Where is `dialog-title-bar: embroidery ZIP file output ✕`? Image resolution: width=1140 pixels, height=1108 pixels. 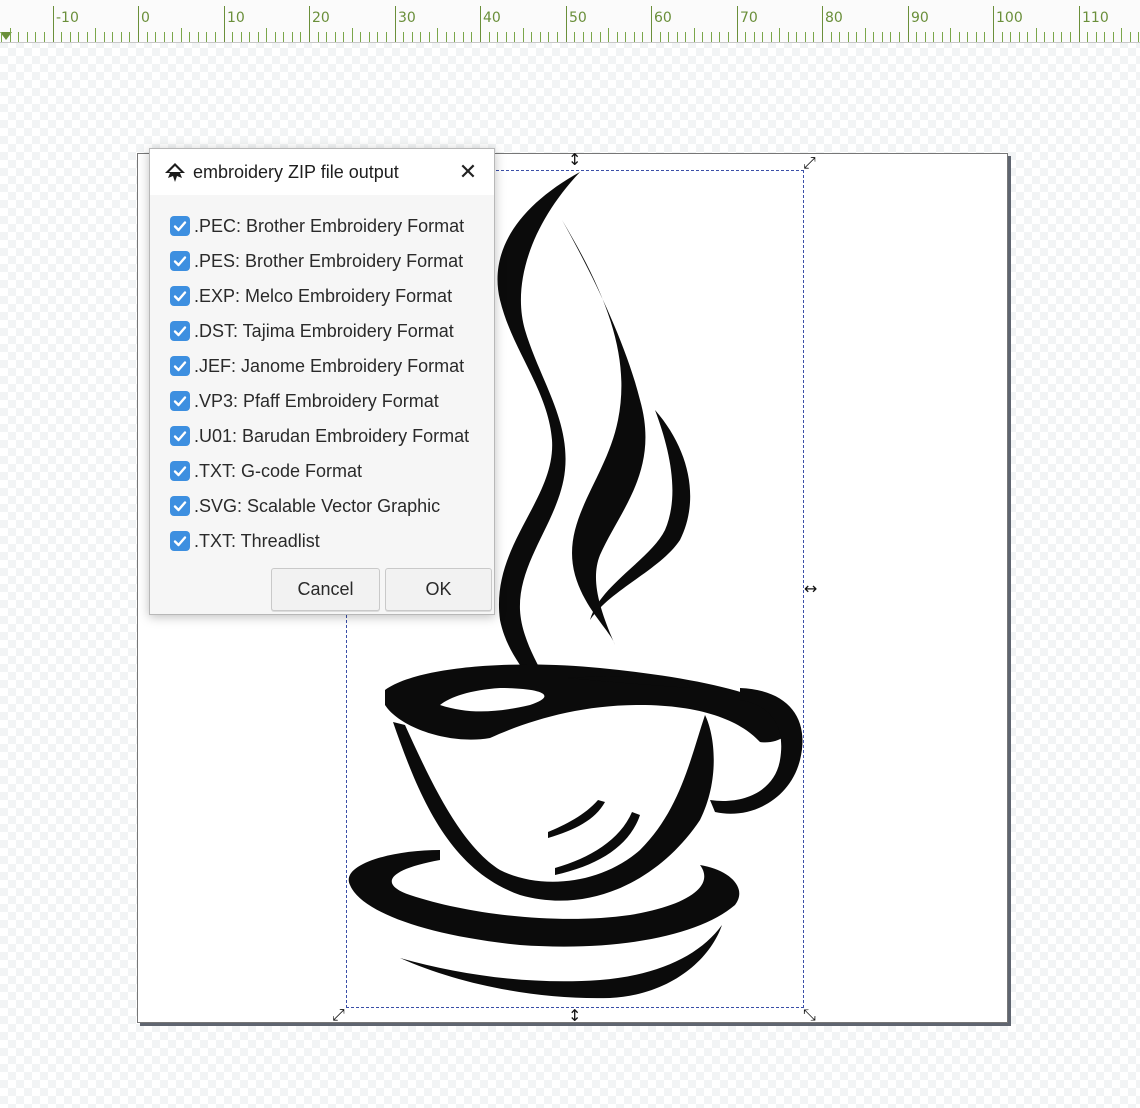 dialog-title-bar: embroidery ZIP file output ✕ is located at coordinates (322, 172).